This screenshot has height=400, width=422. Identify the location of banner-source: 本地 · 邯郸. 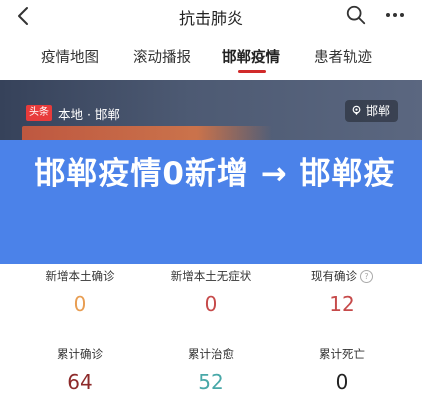
(89, 114).